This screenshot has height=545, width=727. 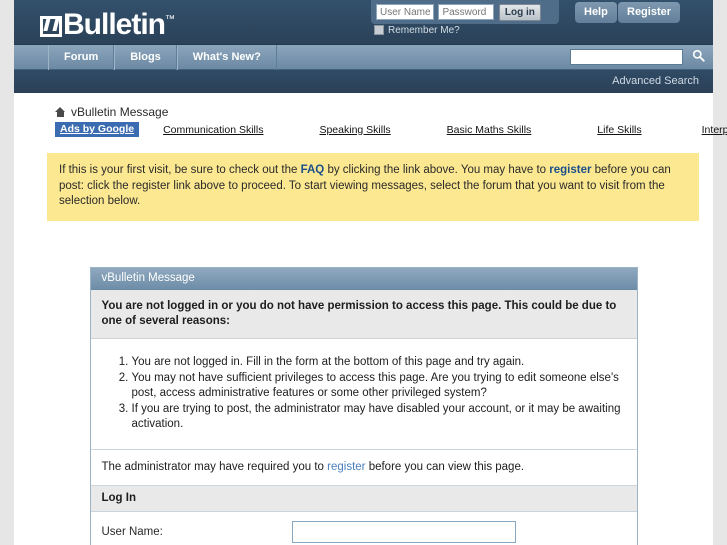 I want to click on home-icon, so click(x=60, y=112).